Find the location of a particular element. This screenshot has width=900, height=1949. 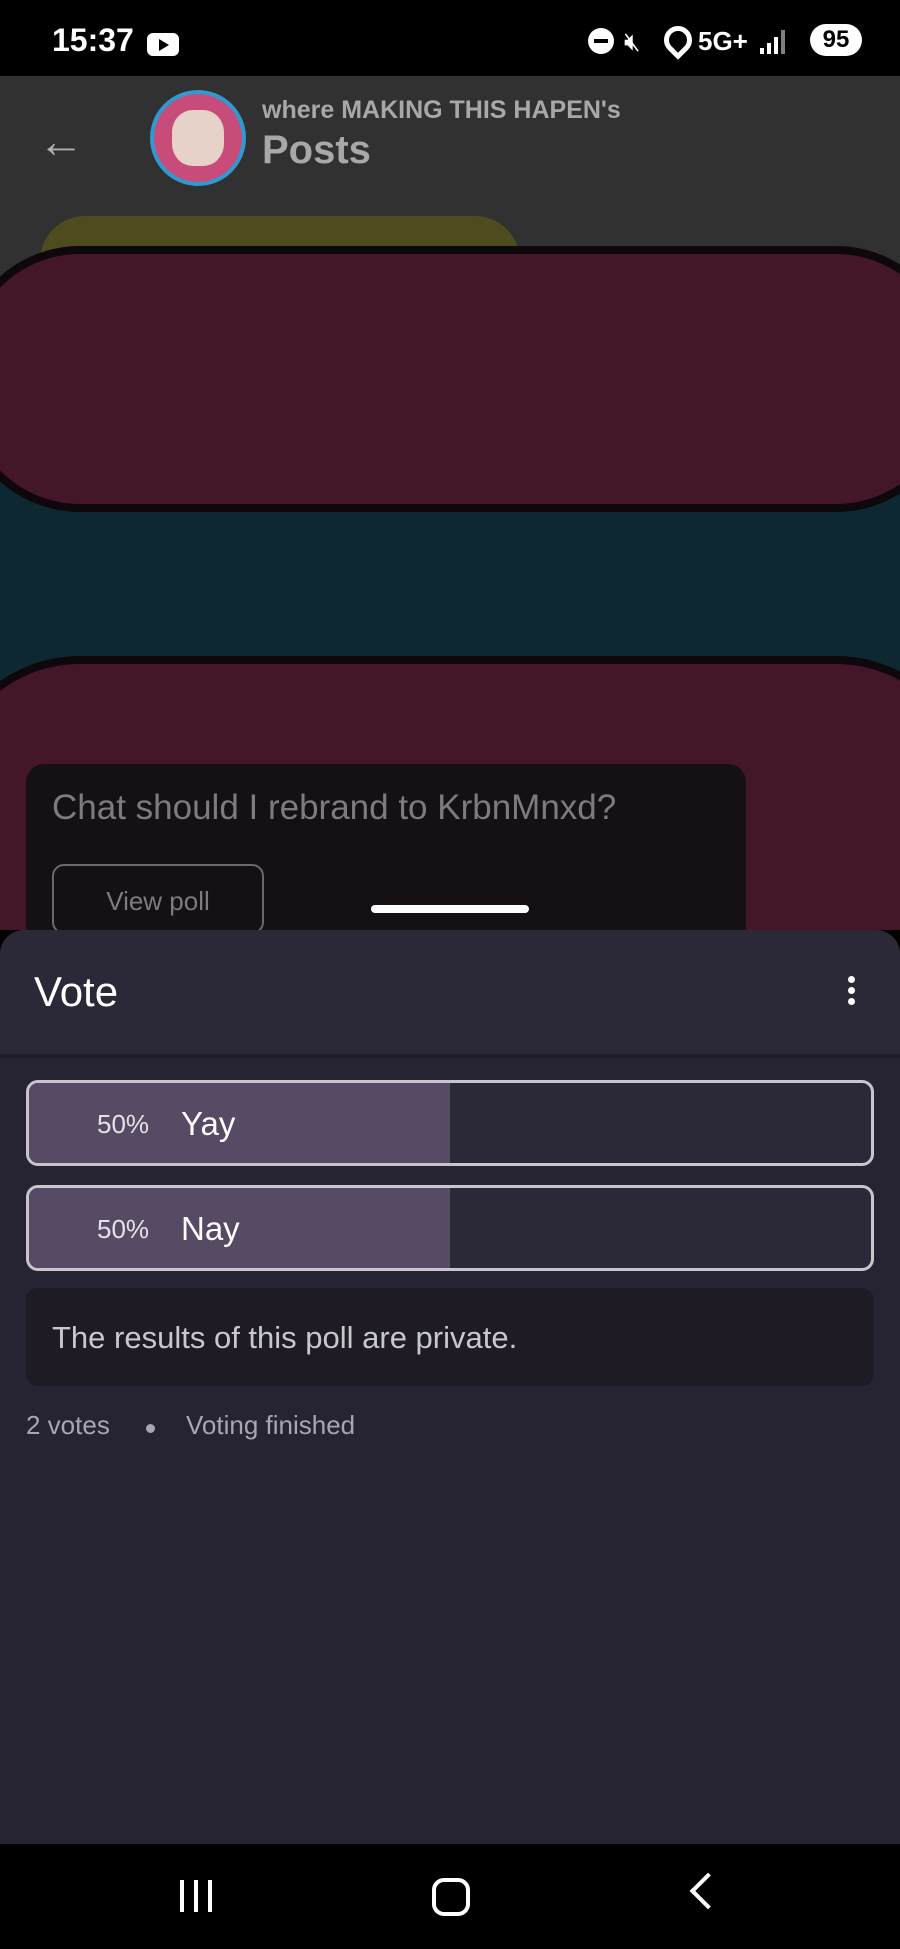

battery-icon: 95 is located at coordinates (836, 40).